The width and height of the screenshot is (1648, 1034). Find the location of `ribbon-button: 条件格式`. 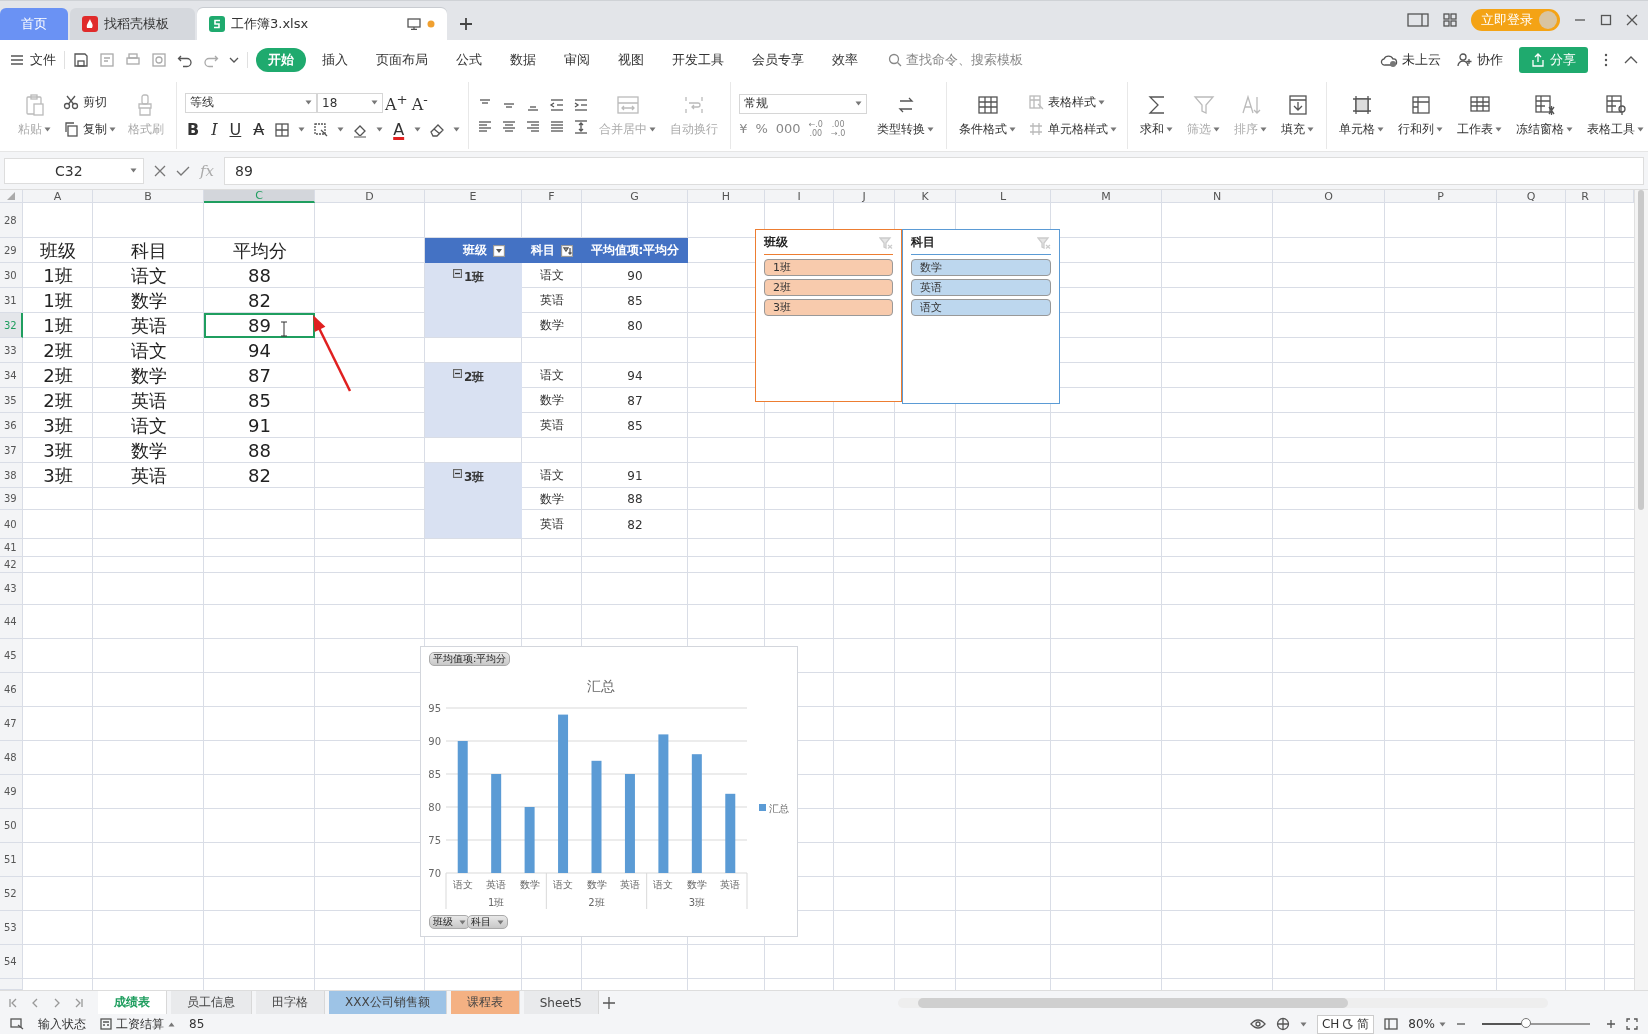

ribbon-button: 条件格式 is located at coordinates (988, 115).